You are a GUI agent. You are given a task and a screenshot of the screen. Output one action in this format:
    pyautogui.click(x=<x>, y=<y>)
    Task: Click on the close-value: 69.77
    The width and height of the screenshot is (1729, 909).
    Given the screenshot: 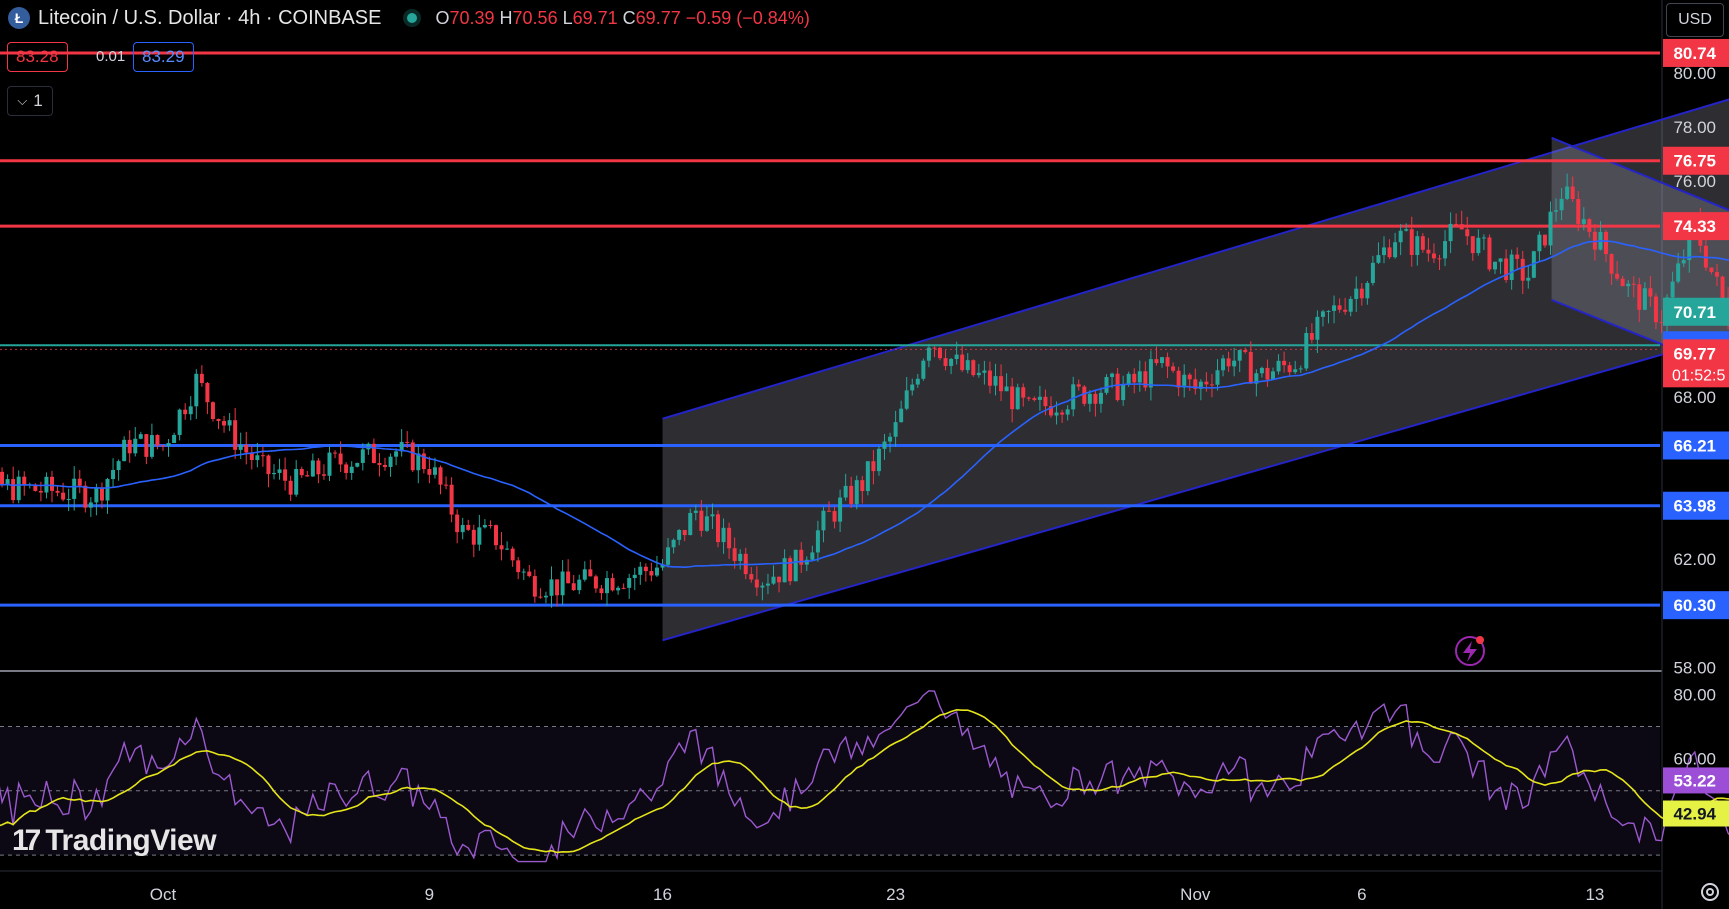 What is the action you would take?
    pyautogui.click(x=658, y=17)
    